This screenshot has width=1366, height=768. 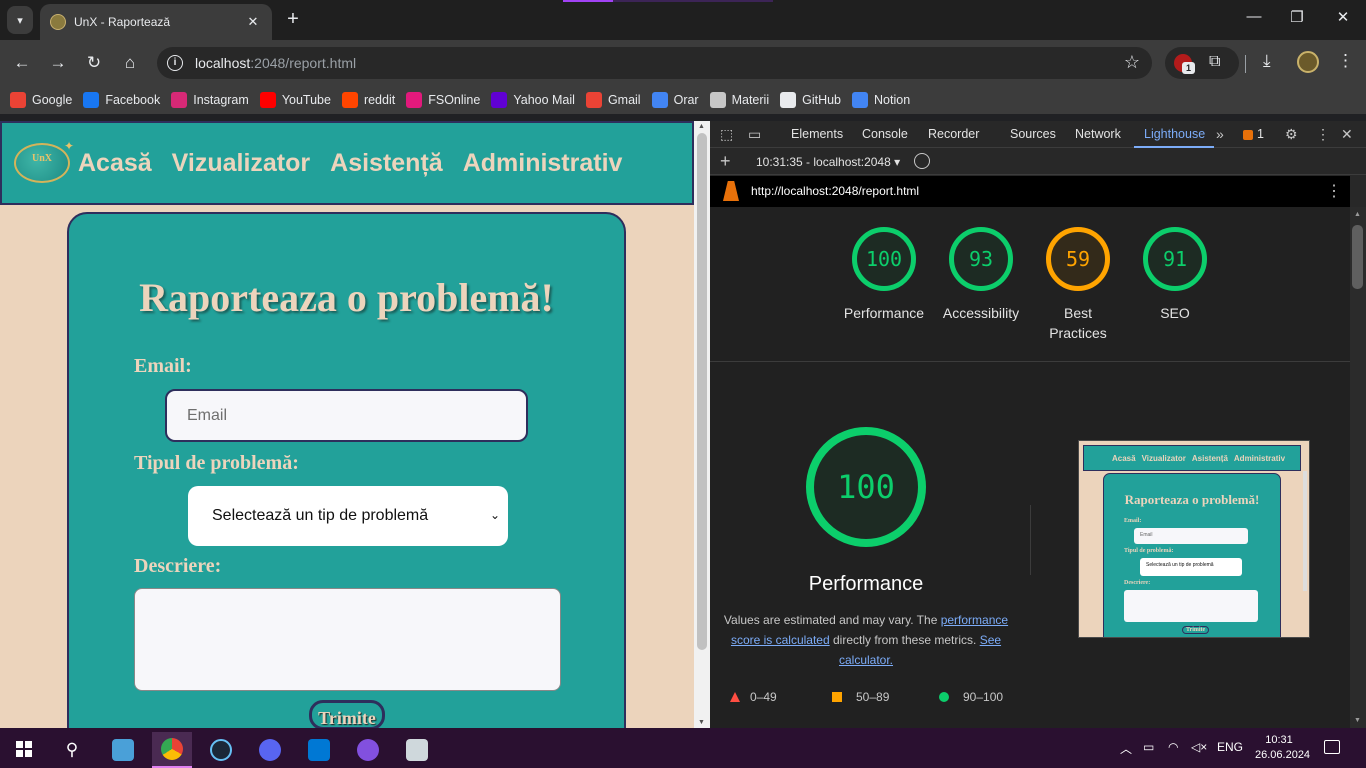 I want to click on new-tab-button: +, so click(x=293, y=19).